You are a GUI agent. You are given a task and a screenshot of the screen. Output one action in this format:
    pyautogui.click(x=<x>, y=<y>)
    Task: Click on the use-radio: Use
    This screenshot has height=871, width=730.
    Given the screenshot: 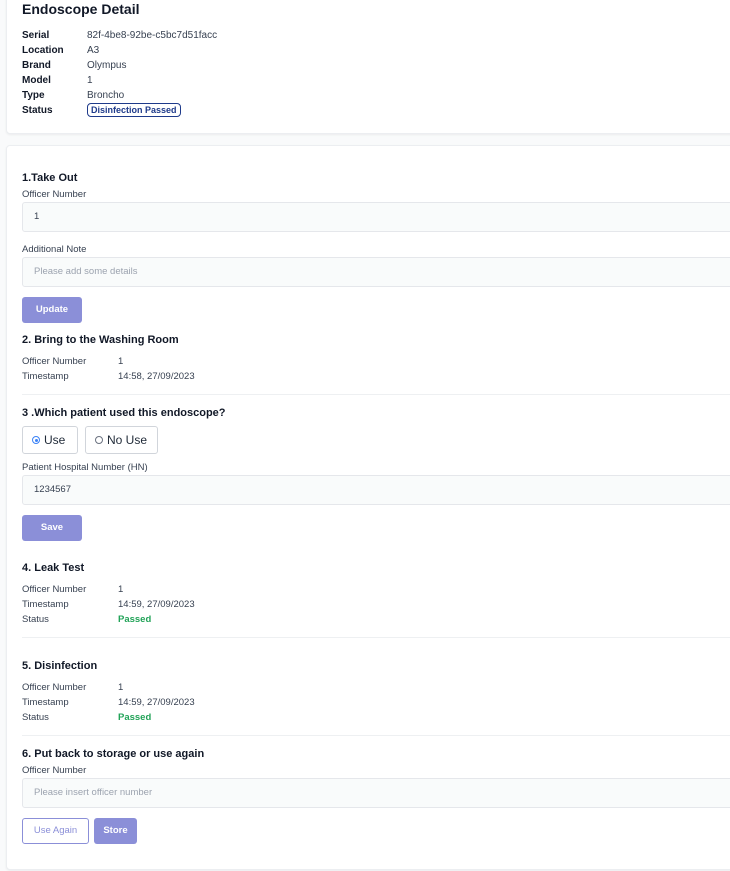 What is the action you would take?
    pyautogui.click(x=50, y=440)
    